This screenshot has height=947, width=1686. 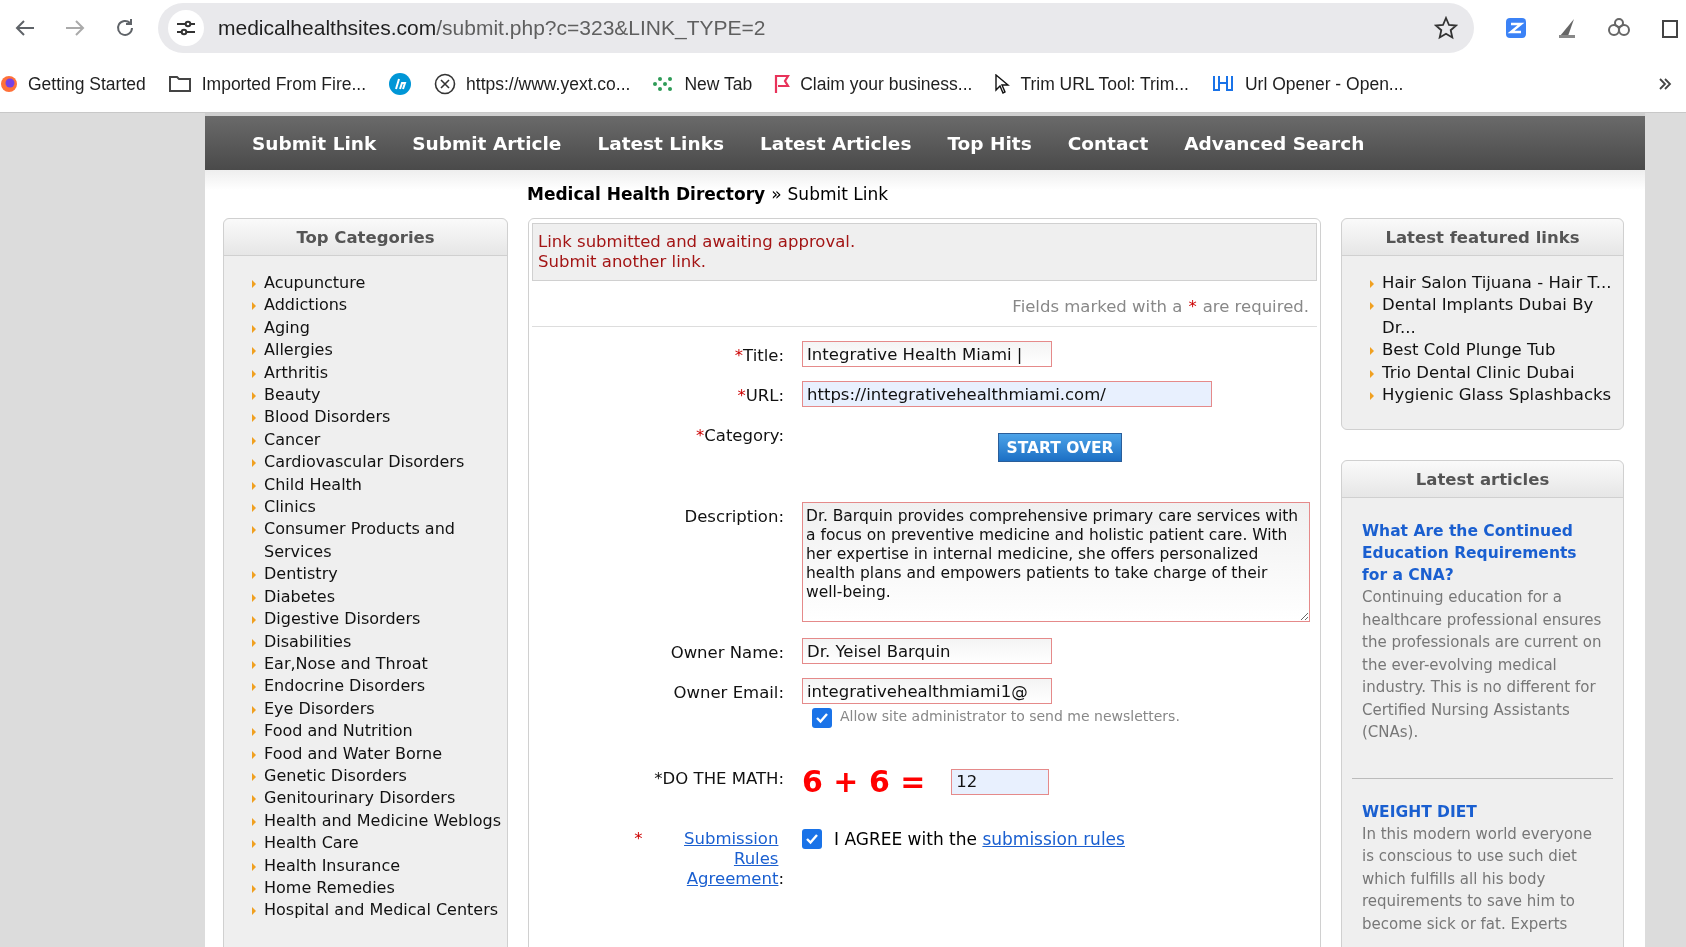 I want to click on nav-link: Advanced Search, so click(x=1274, y=143).